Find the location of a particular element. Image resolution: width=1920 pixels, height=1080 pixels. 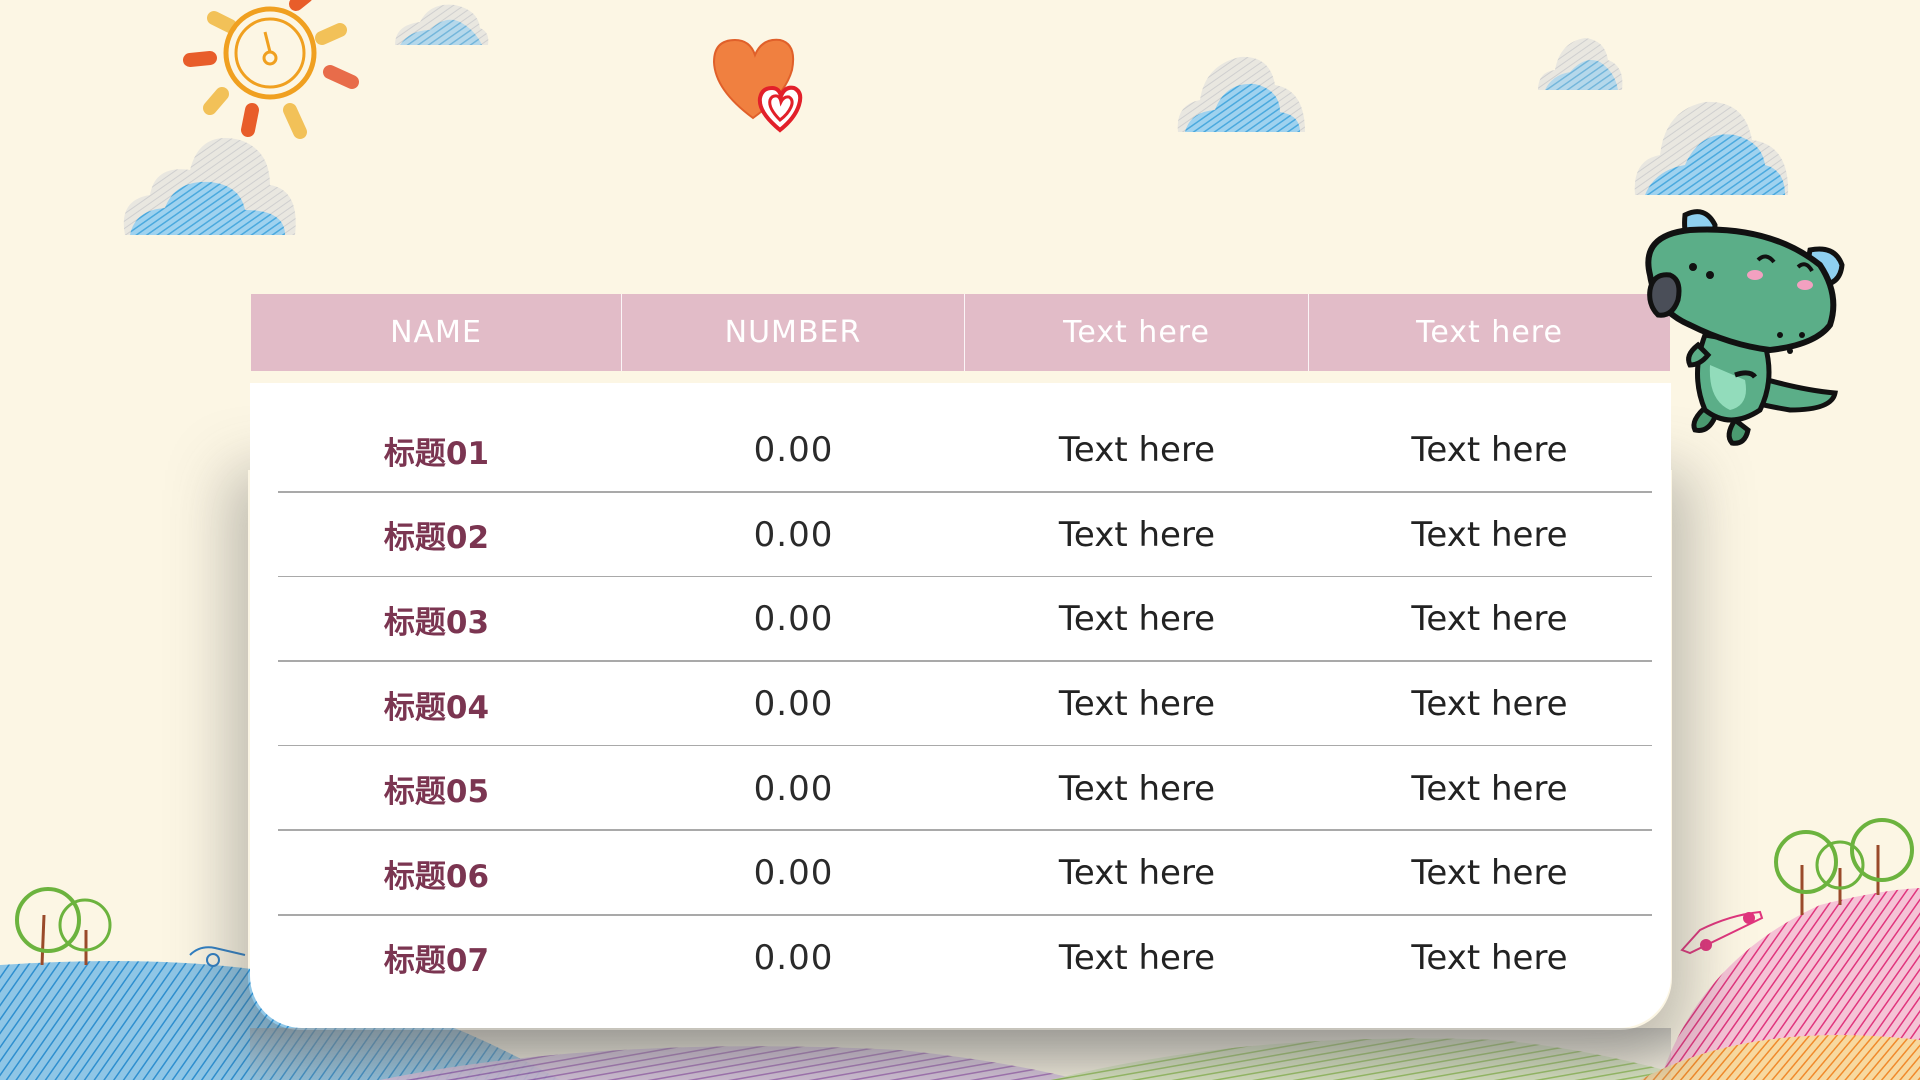

tree-icon is located at coordinates (63, 926).